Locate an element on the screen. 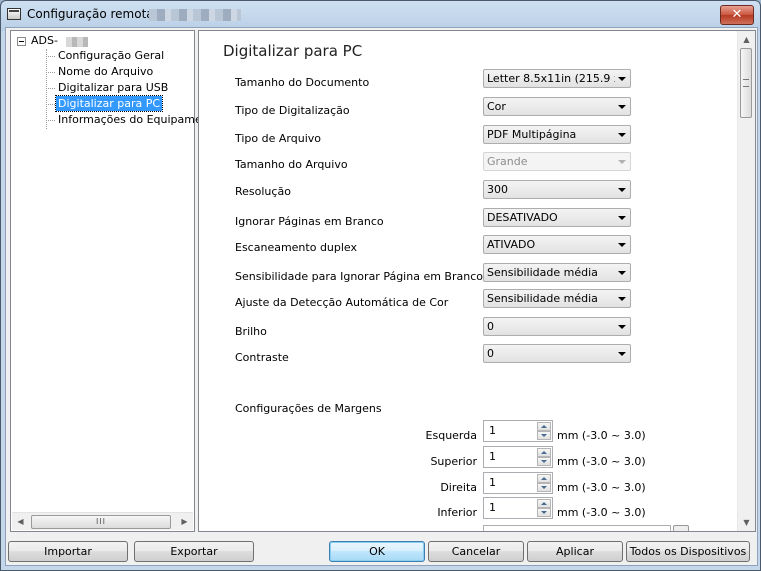 This screenshot has width=761, height=571. margin-left-label: Esquerda is located at coordinates (451, 435).